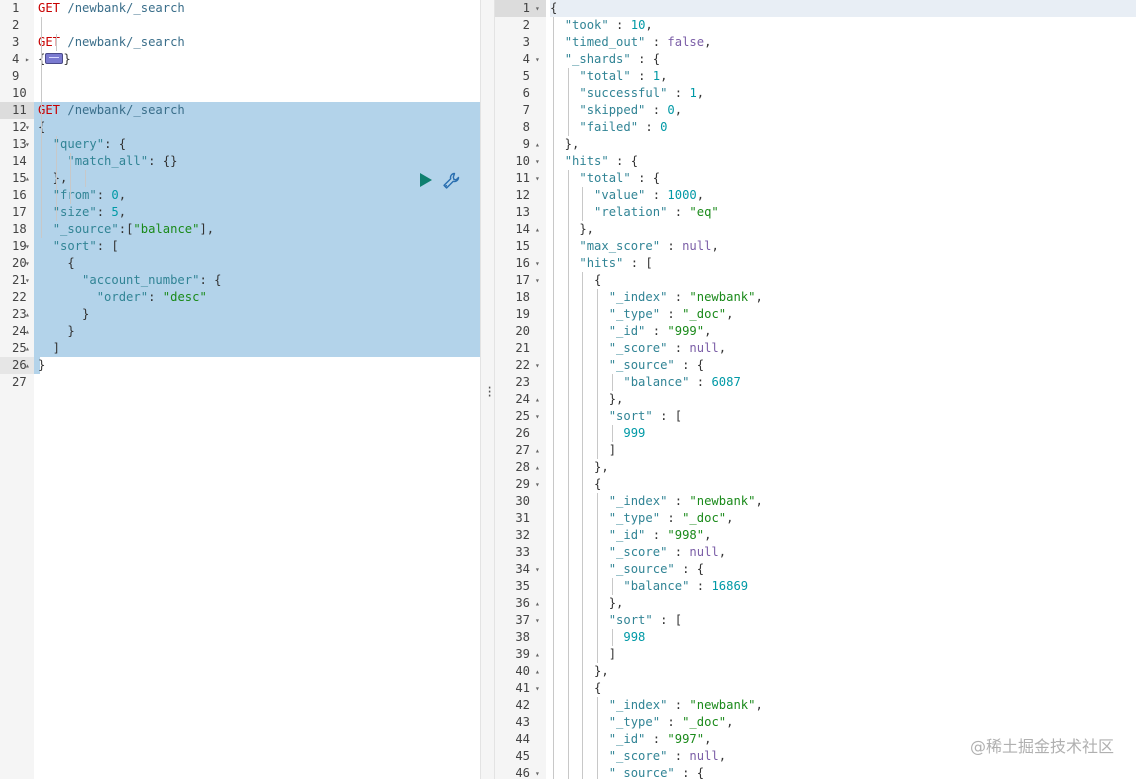  What do you see at coordinates (54, 58) in the screenshot?
I see `fold-widget-icon` at bounding box center [54, 58].